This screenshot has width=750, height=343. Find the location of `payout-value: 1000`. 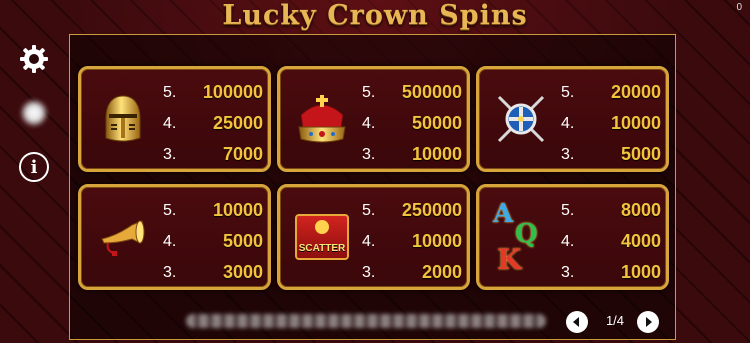

payout-value: 1000 is located at coordinates (640, 272).